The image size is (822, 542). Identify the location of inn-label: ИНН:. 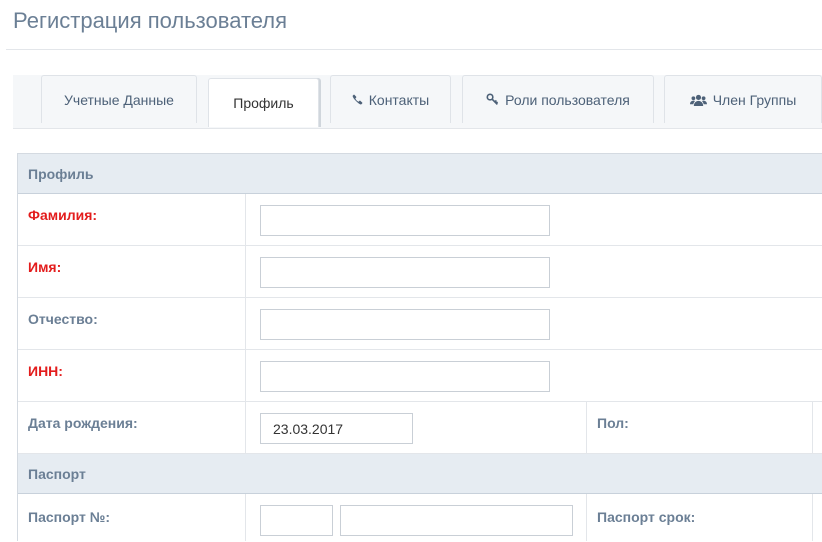
(45, 371).